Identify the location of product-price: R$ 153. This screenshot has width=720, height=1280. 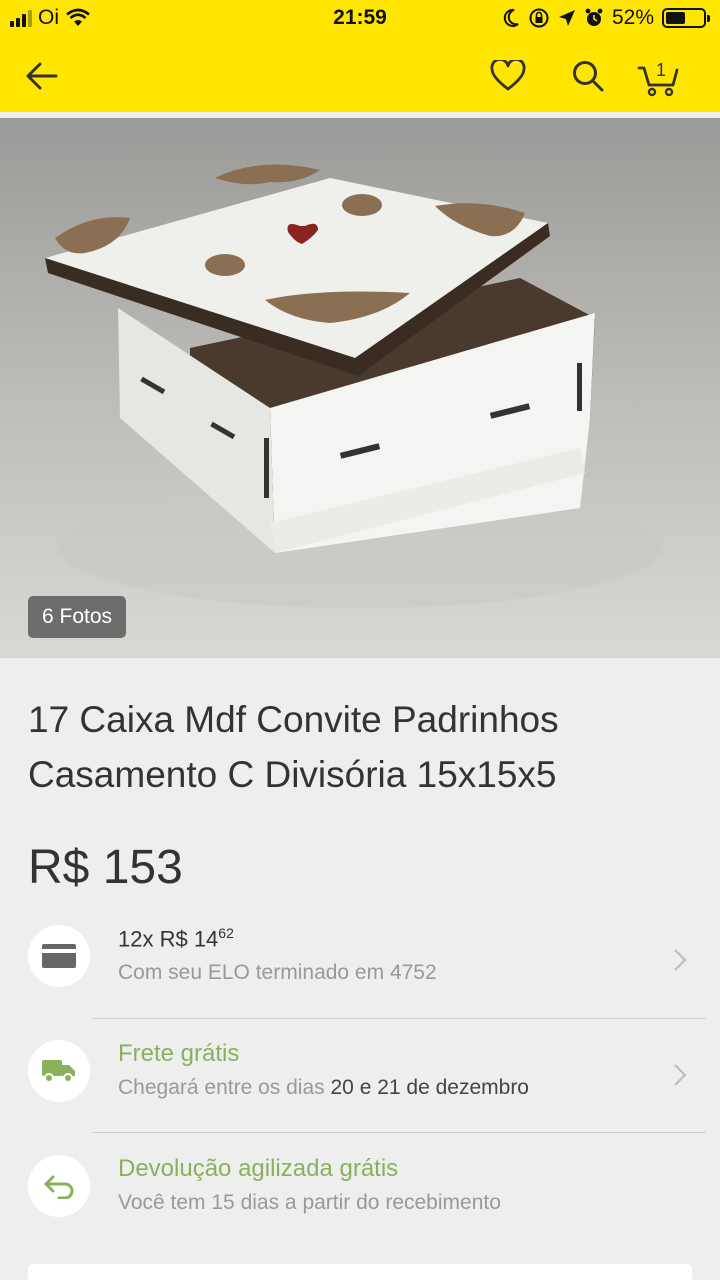
(105, 867).